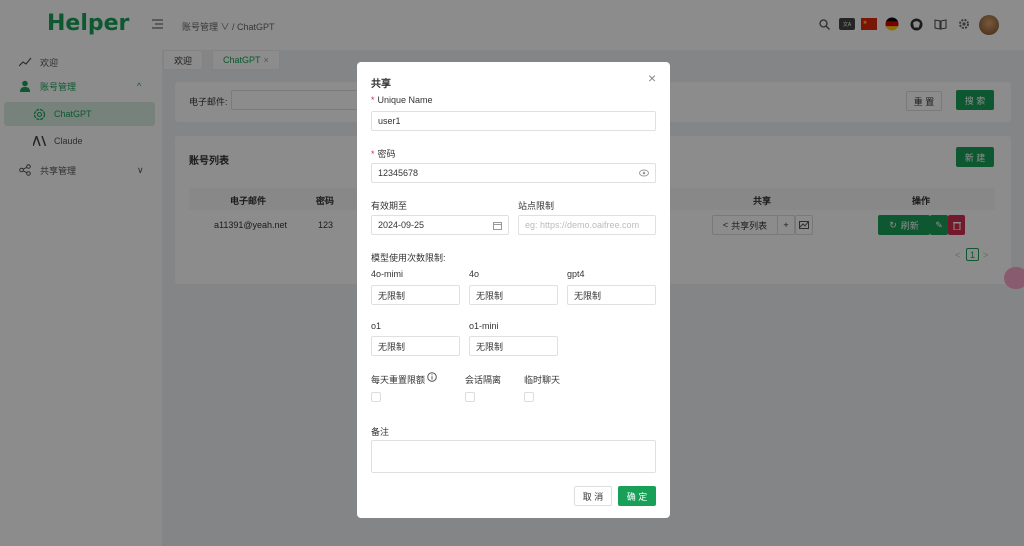 This screenshot has height=546, width=1024. Describe the element at coordinates (474, 274) in the screenshot. I see `model-label-4o: 4o` at that location.